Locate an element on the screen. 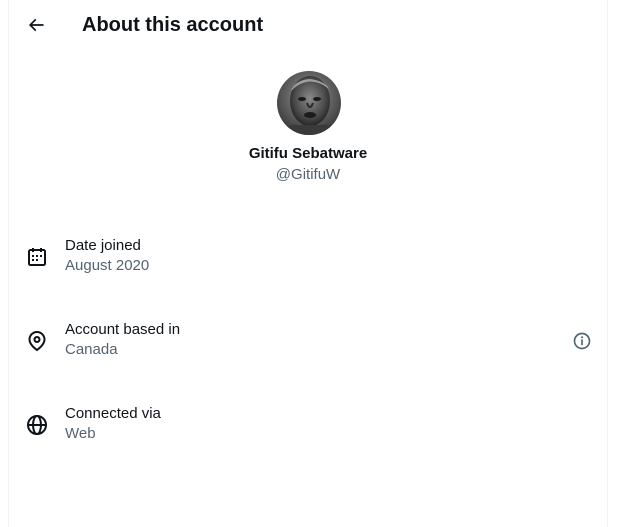 Image resolution: width=627 pixels, height=527 pixels. arrow-left-icon is located at coordinates (36, 25).